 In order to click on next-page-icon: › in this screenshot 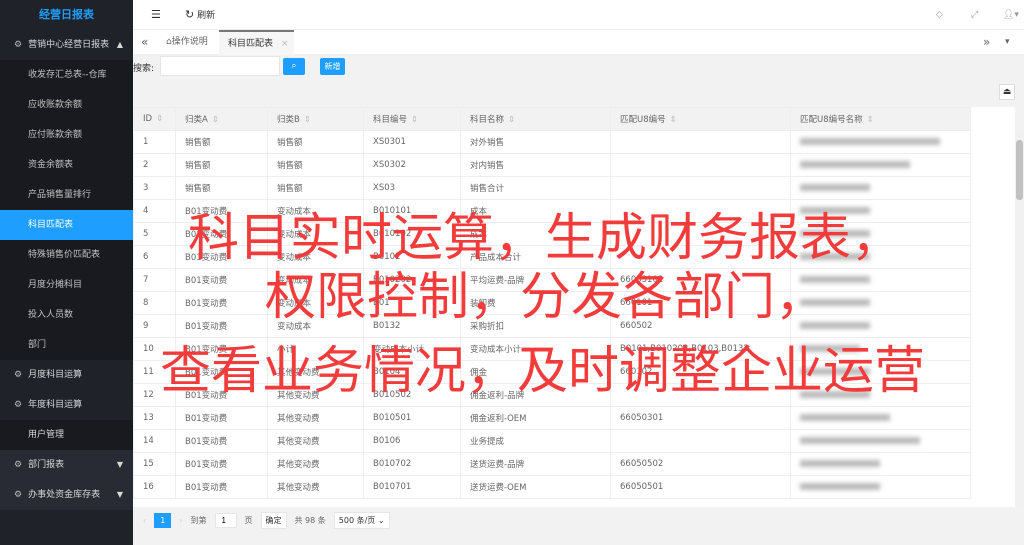, I will do `click(180, 520)`.